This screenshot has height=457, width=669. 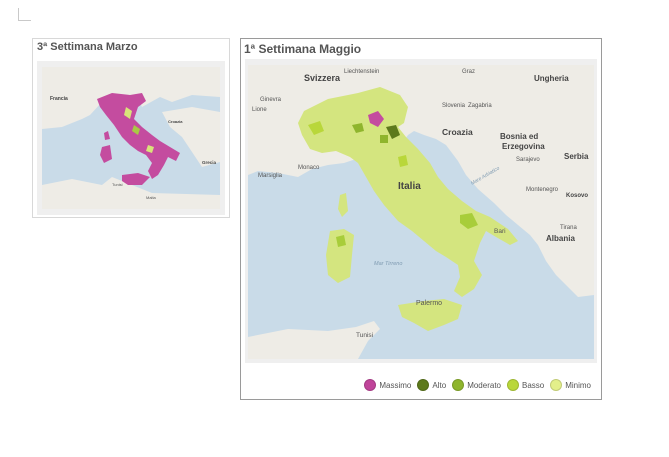 I want to click on label-monaco: Monaco, so click(x=309, y=168).